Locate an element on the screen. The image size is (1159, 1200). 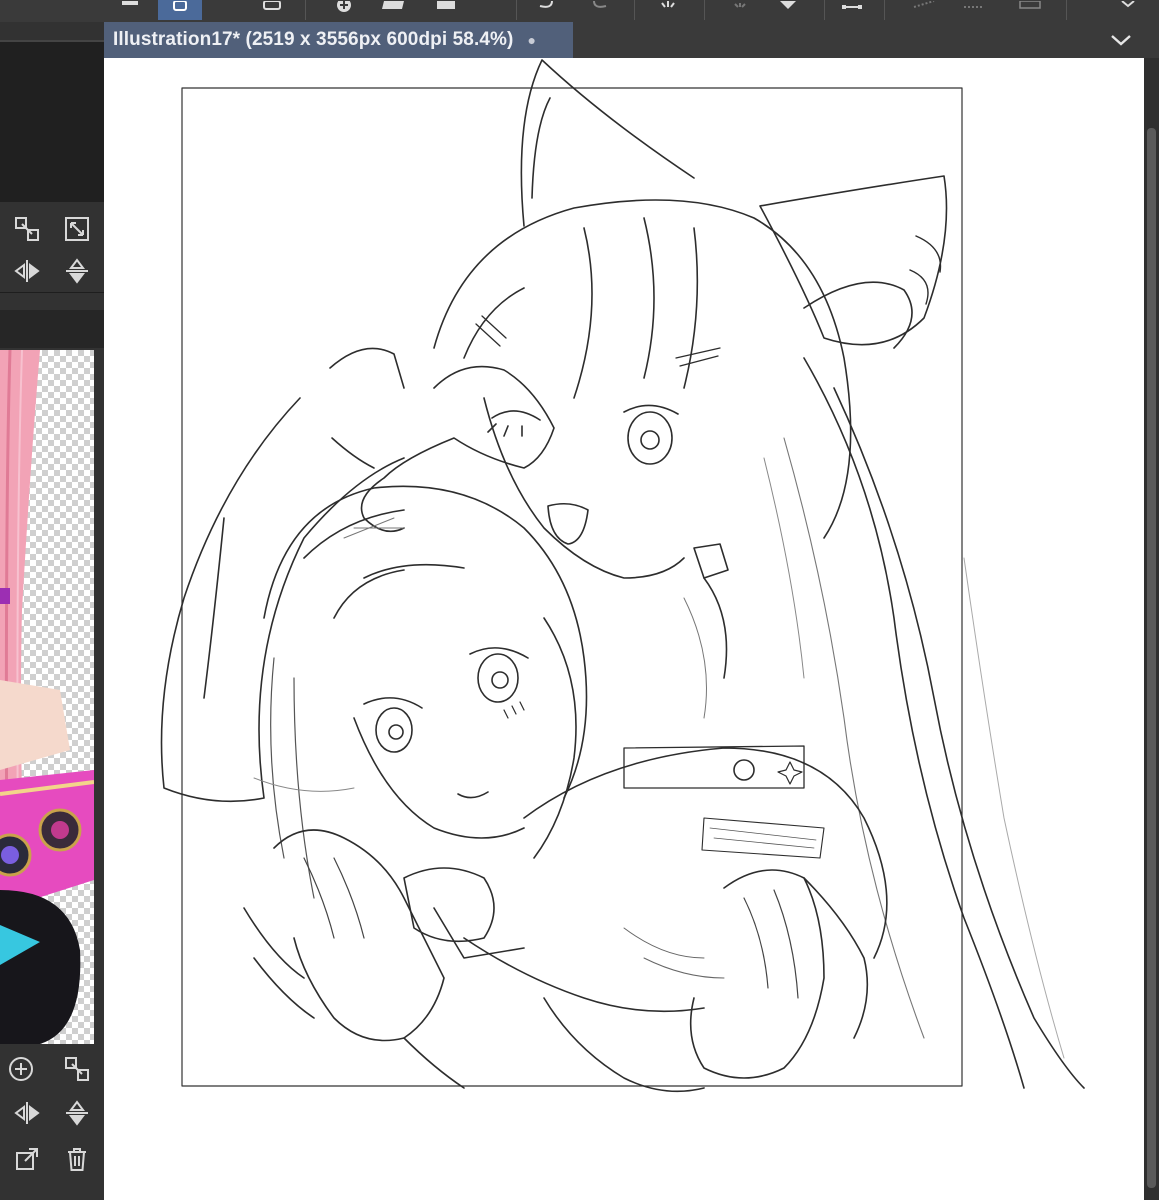
sketch-hand-left is located at coordinates (359, 935).